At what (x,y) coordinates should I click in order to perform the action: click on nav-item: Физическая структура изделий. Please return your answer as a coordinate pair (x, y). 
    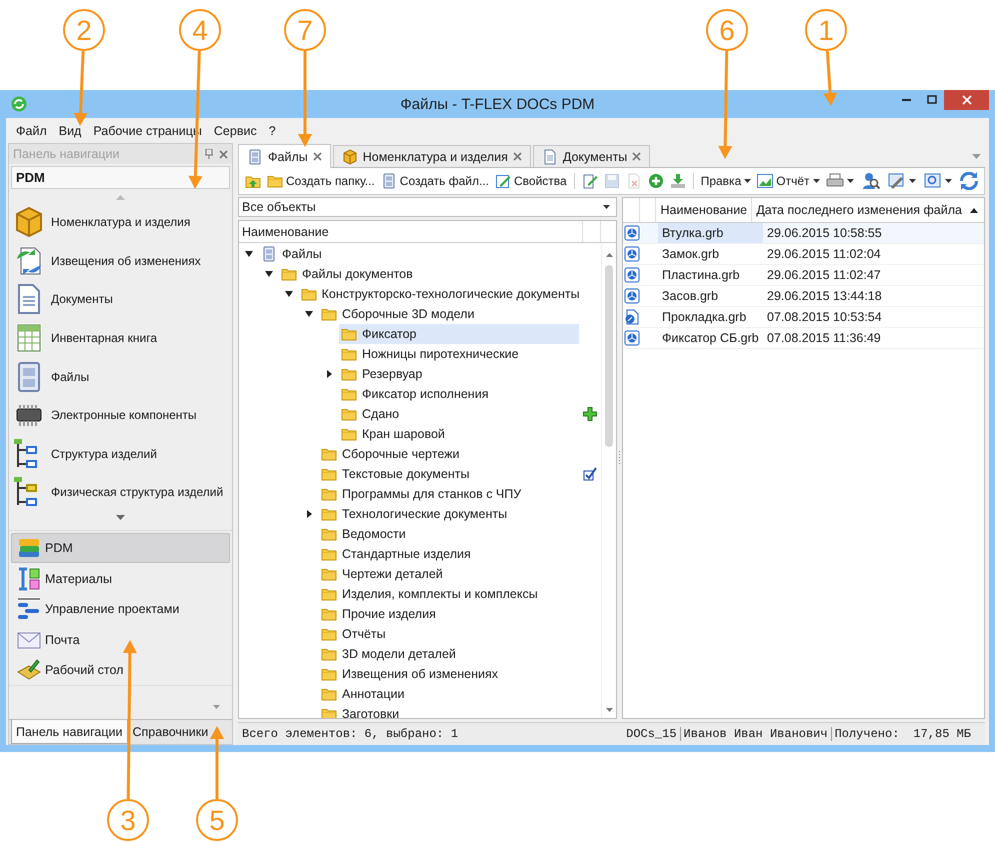
    Looking at the image, I should click on (120, 492).